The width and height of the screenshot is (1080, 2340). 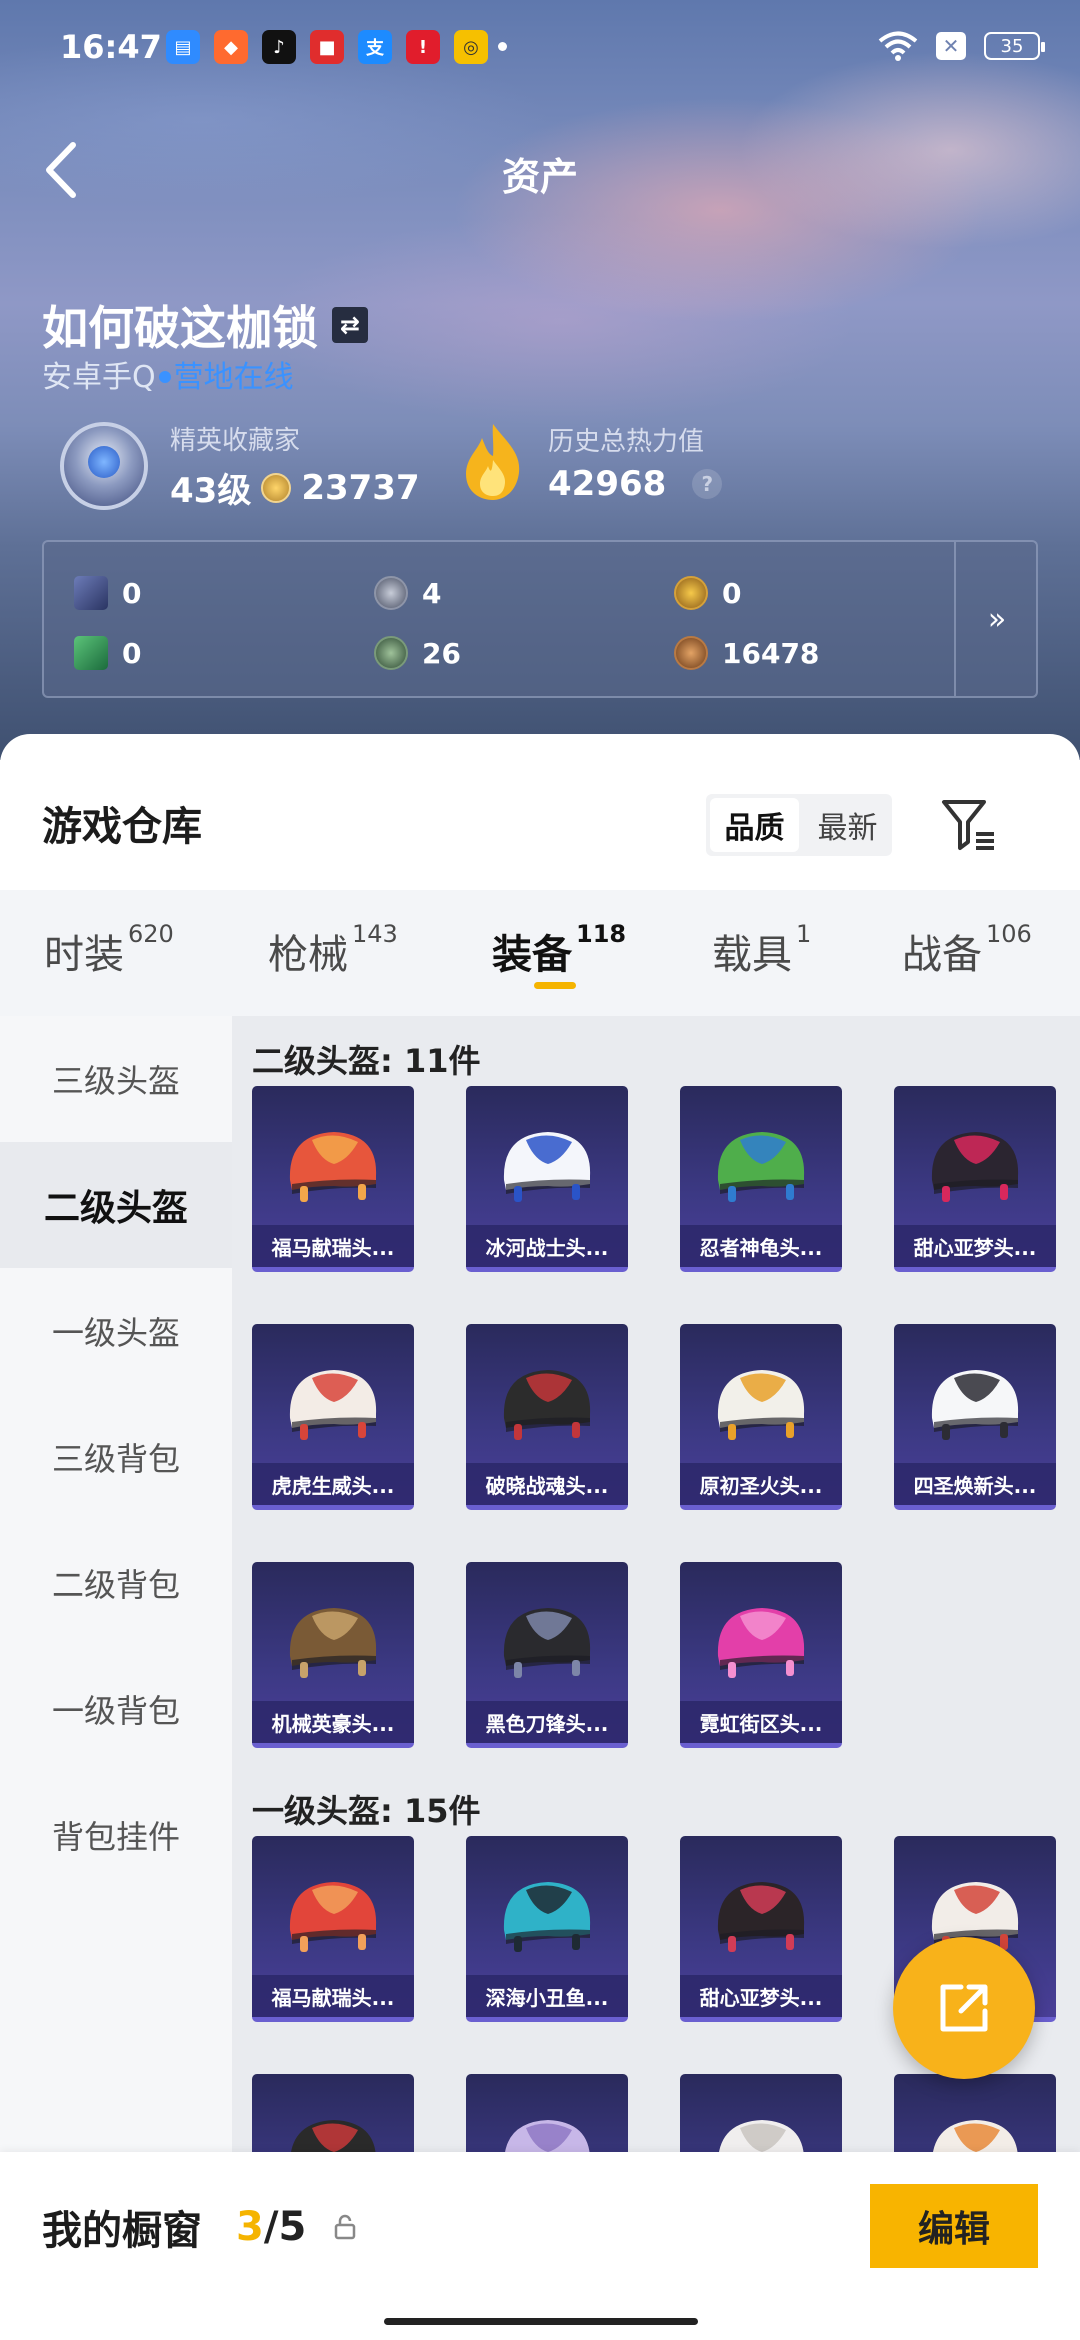 What do you see at coordinates (240, 466) in the screenshot?
I see `collector-stat: 精英收藏家 43级 23737` at bounding box center [240, 466].